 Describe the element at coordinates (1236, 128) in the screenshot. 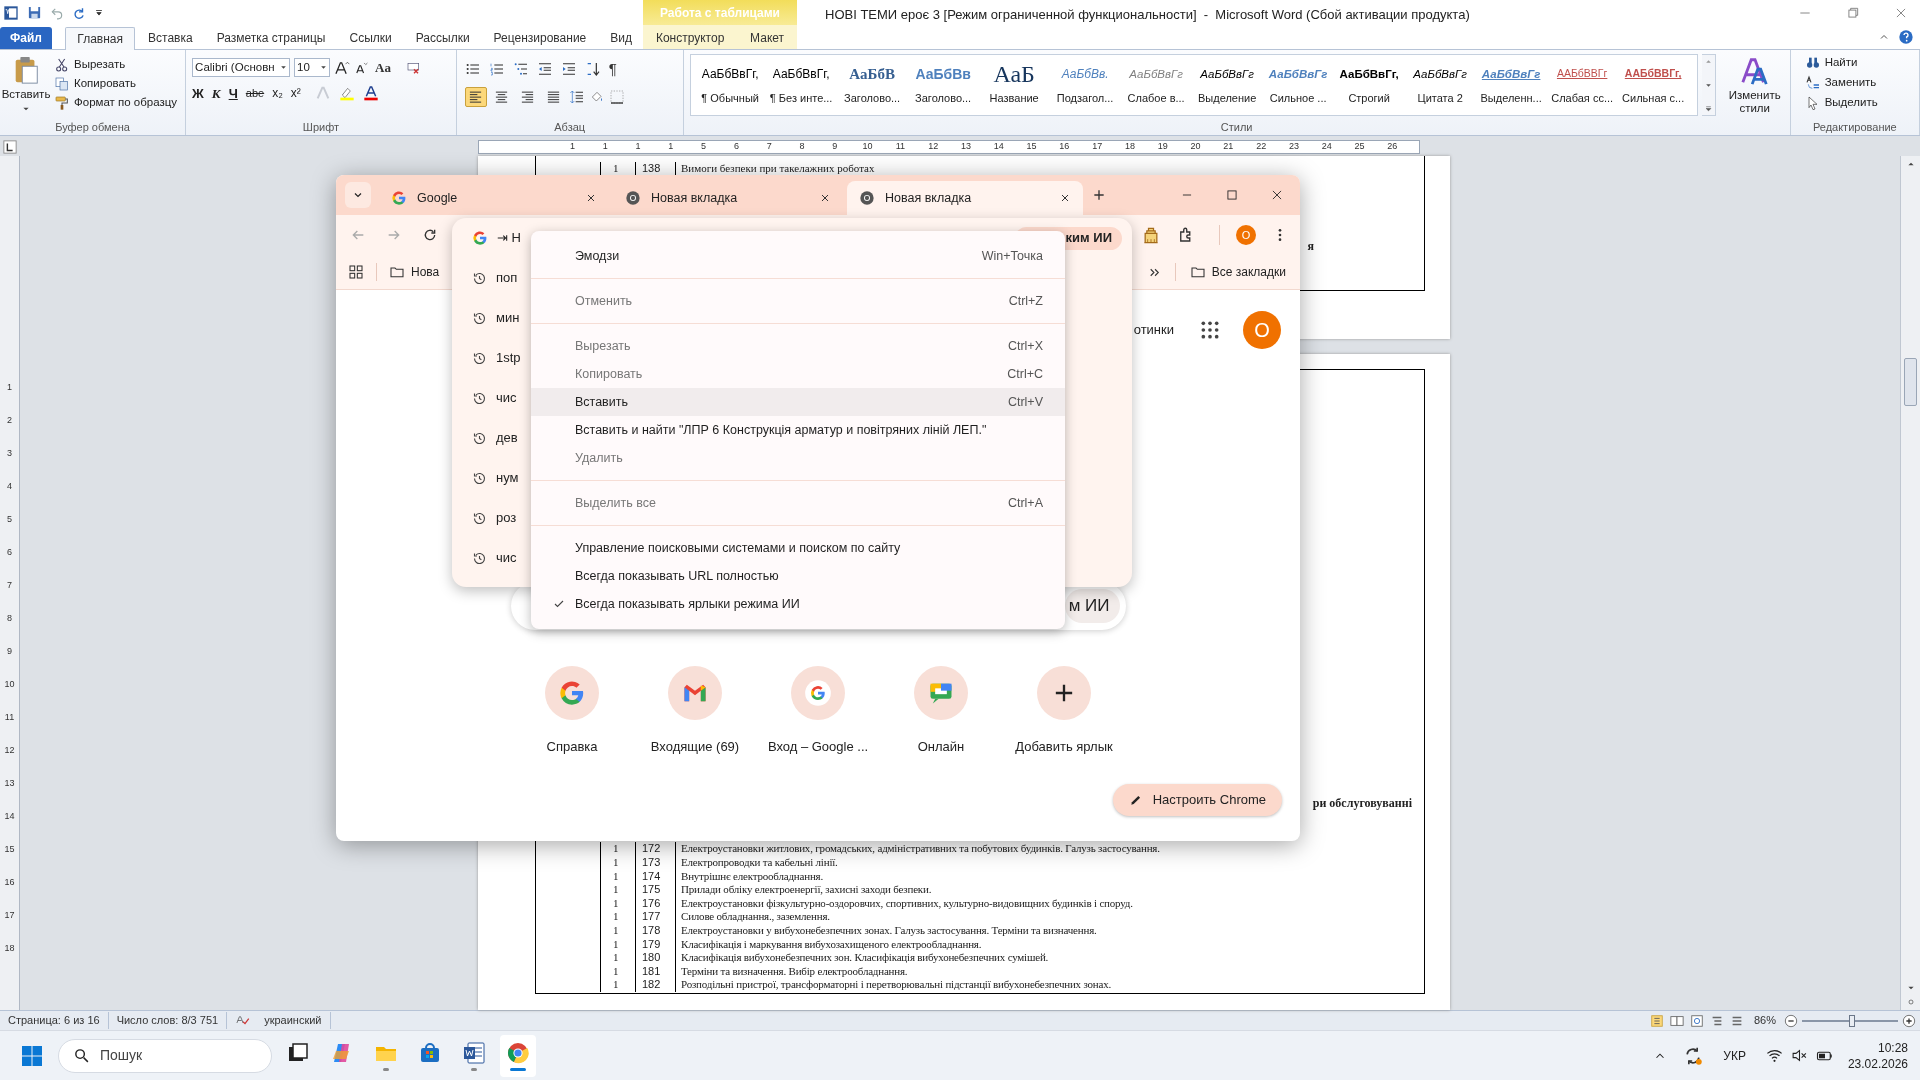

I see `group-label: Стили` at that location.